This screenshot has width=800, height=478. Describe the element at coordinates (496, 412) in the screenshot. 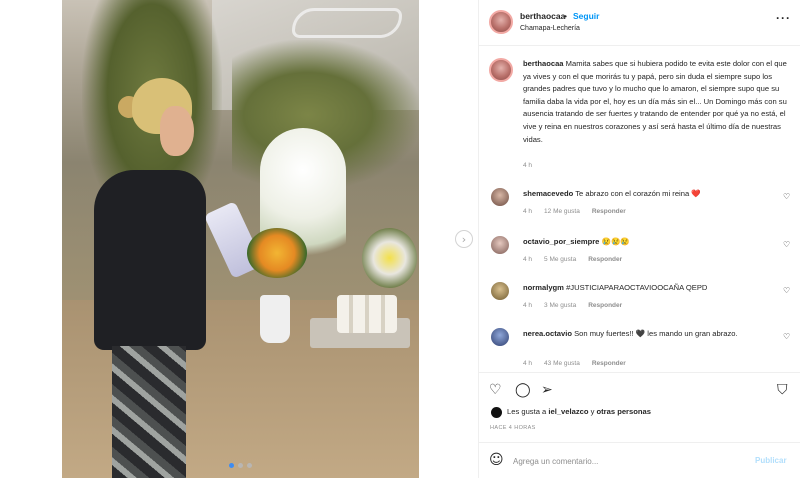

I see `liker-avatar` at that location.